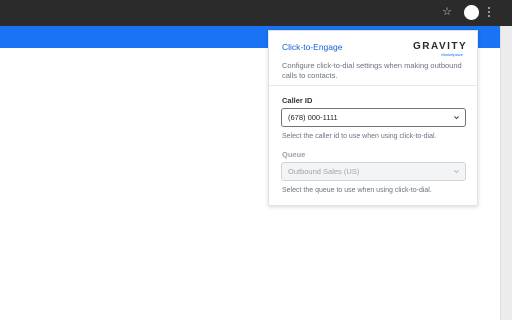 This screenshot has height=320, width=512. What do you see at coordinates (452, 54) in the screenshot?
I see `logo-subtitle: Marketplace` at bounding box center [452, 54].